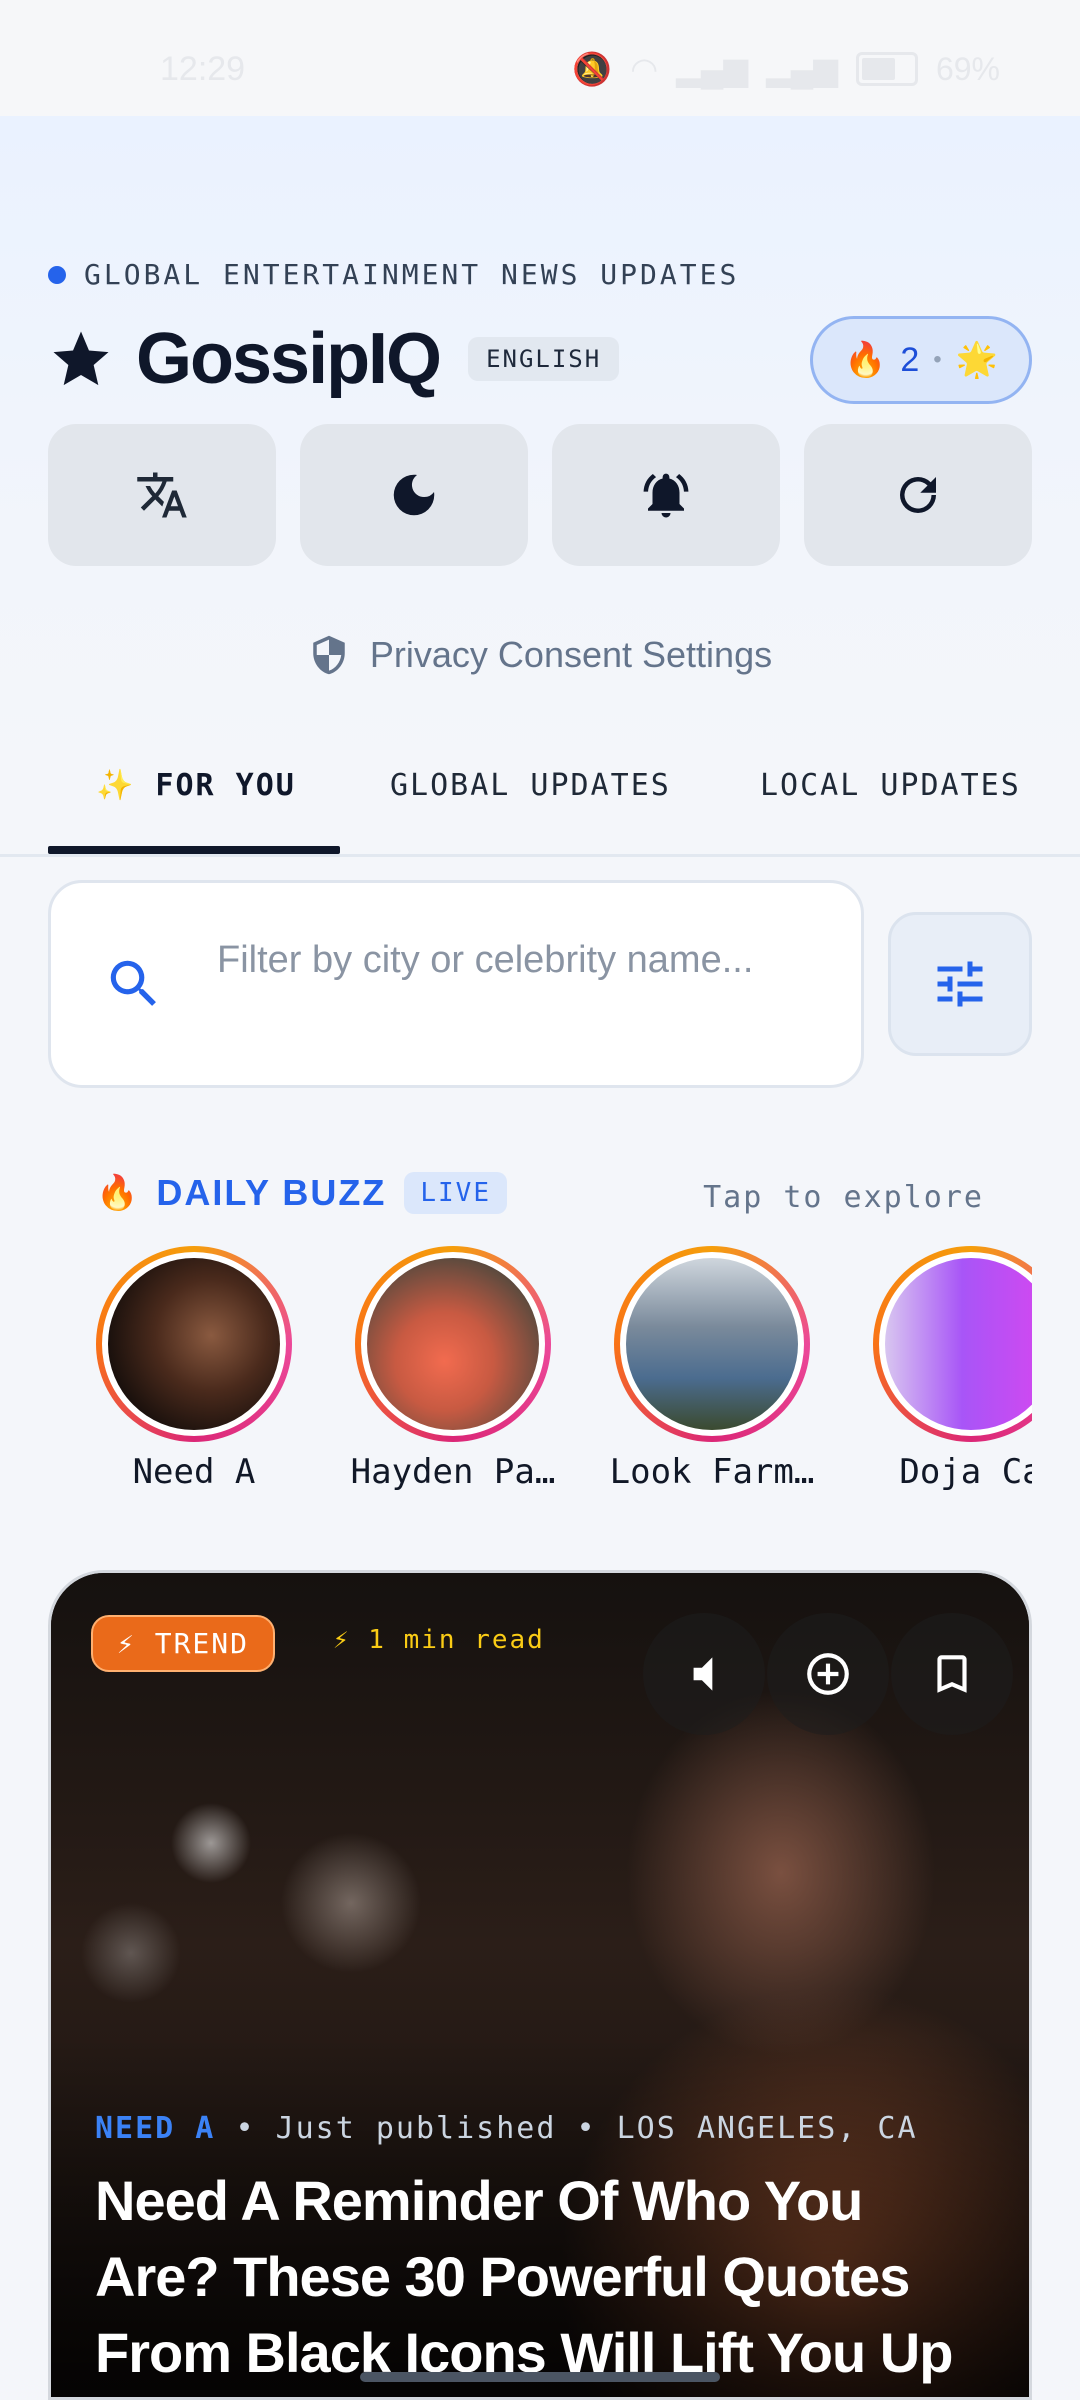 The image size is (1080, 2400). What do you see at coordinates (592, 69) in the screenshot?
I see `mute-icon: 🔕` at bounding box center [592, 69].